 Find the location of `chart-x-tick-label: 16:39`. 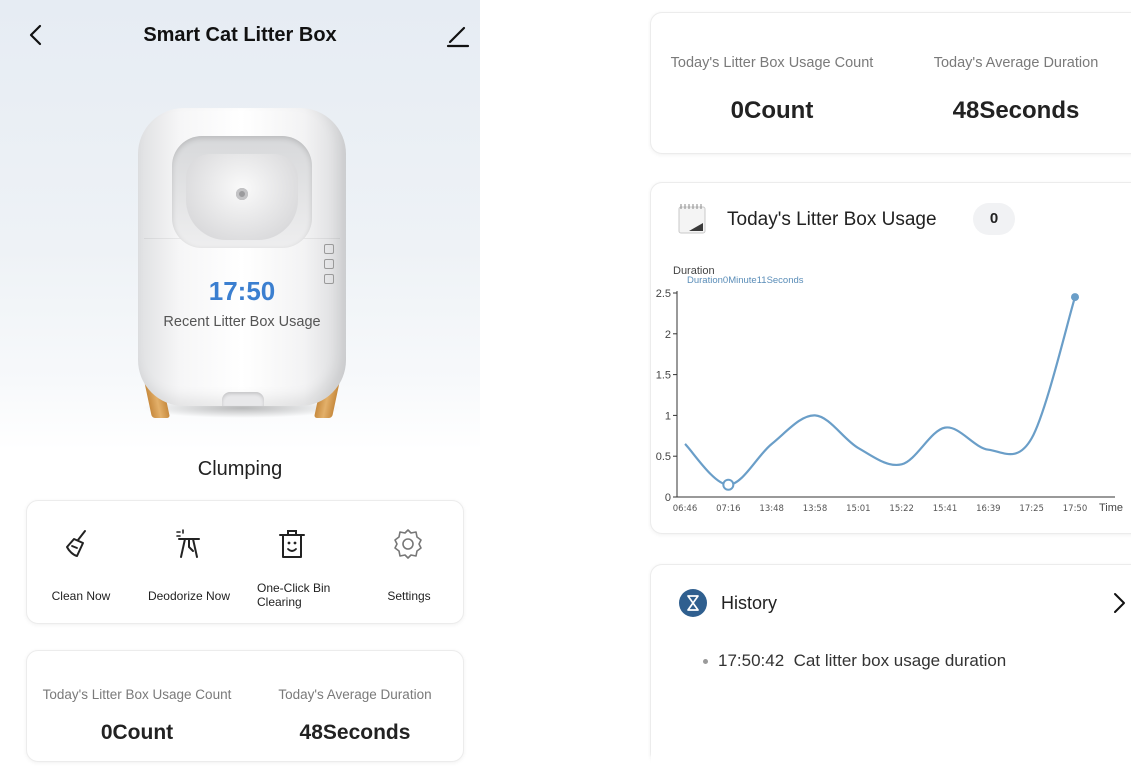

chart-x-tick-label: 16:39 is located at coordinates (988, 509).